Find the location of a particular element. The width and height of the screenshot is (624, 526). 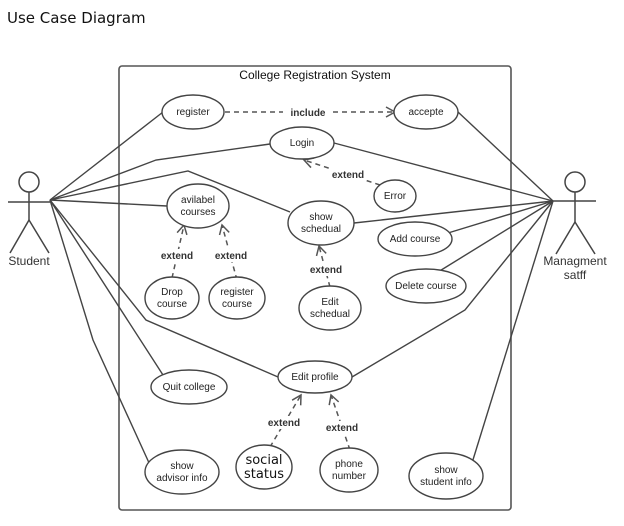

use-case-phone-number: phone number is located at coordinates (349, 470).